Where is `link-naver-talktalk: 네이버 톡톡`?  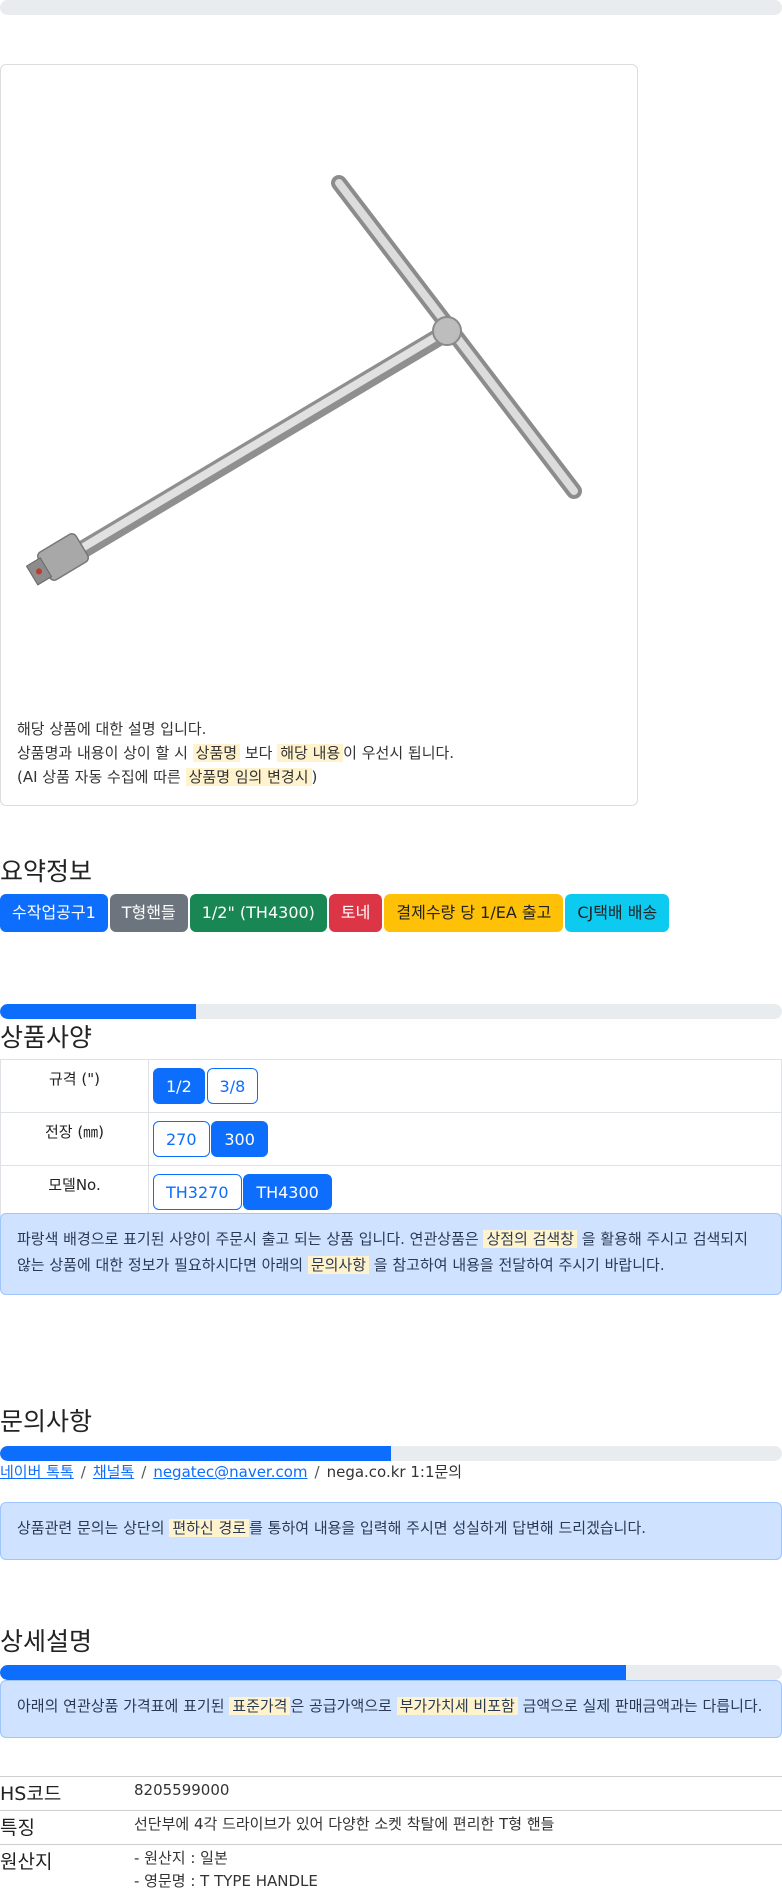
link-naver-talktalk: 네이버 톡톡 is located at coordinates (37, 1472).